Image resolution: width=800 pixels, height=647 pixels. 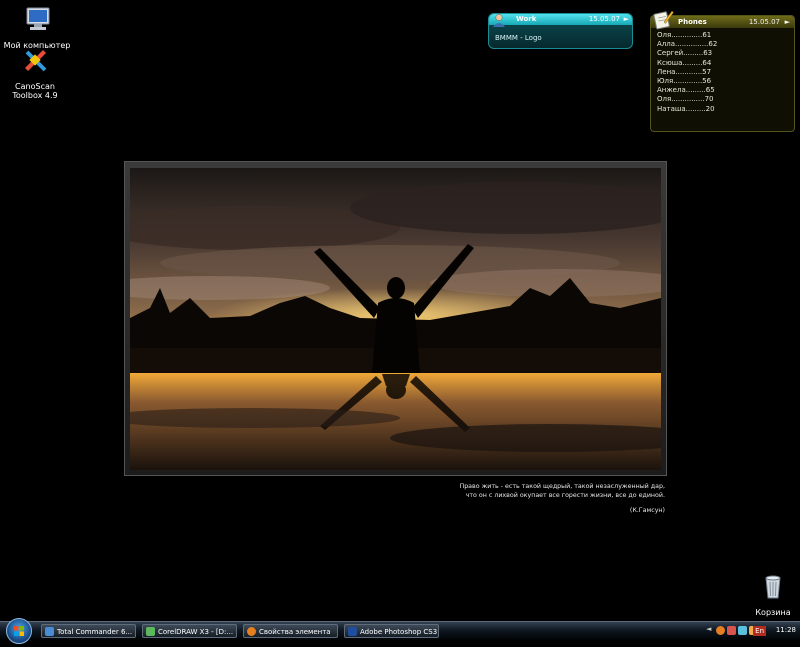 I want to click on desktop-icon-my-computer: Мой компьютер, so click(x=37, y=26).